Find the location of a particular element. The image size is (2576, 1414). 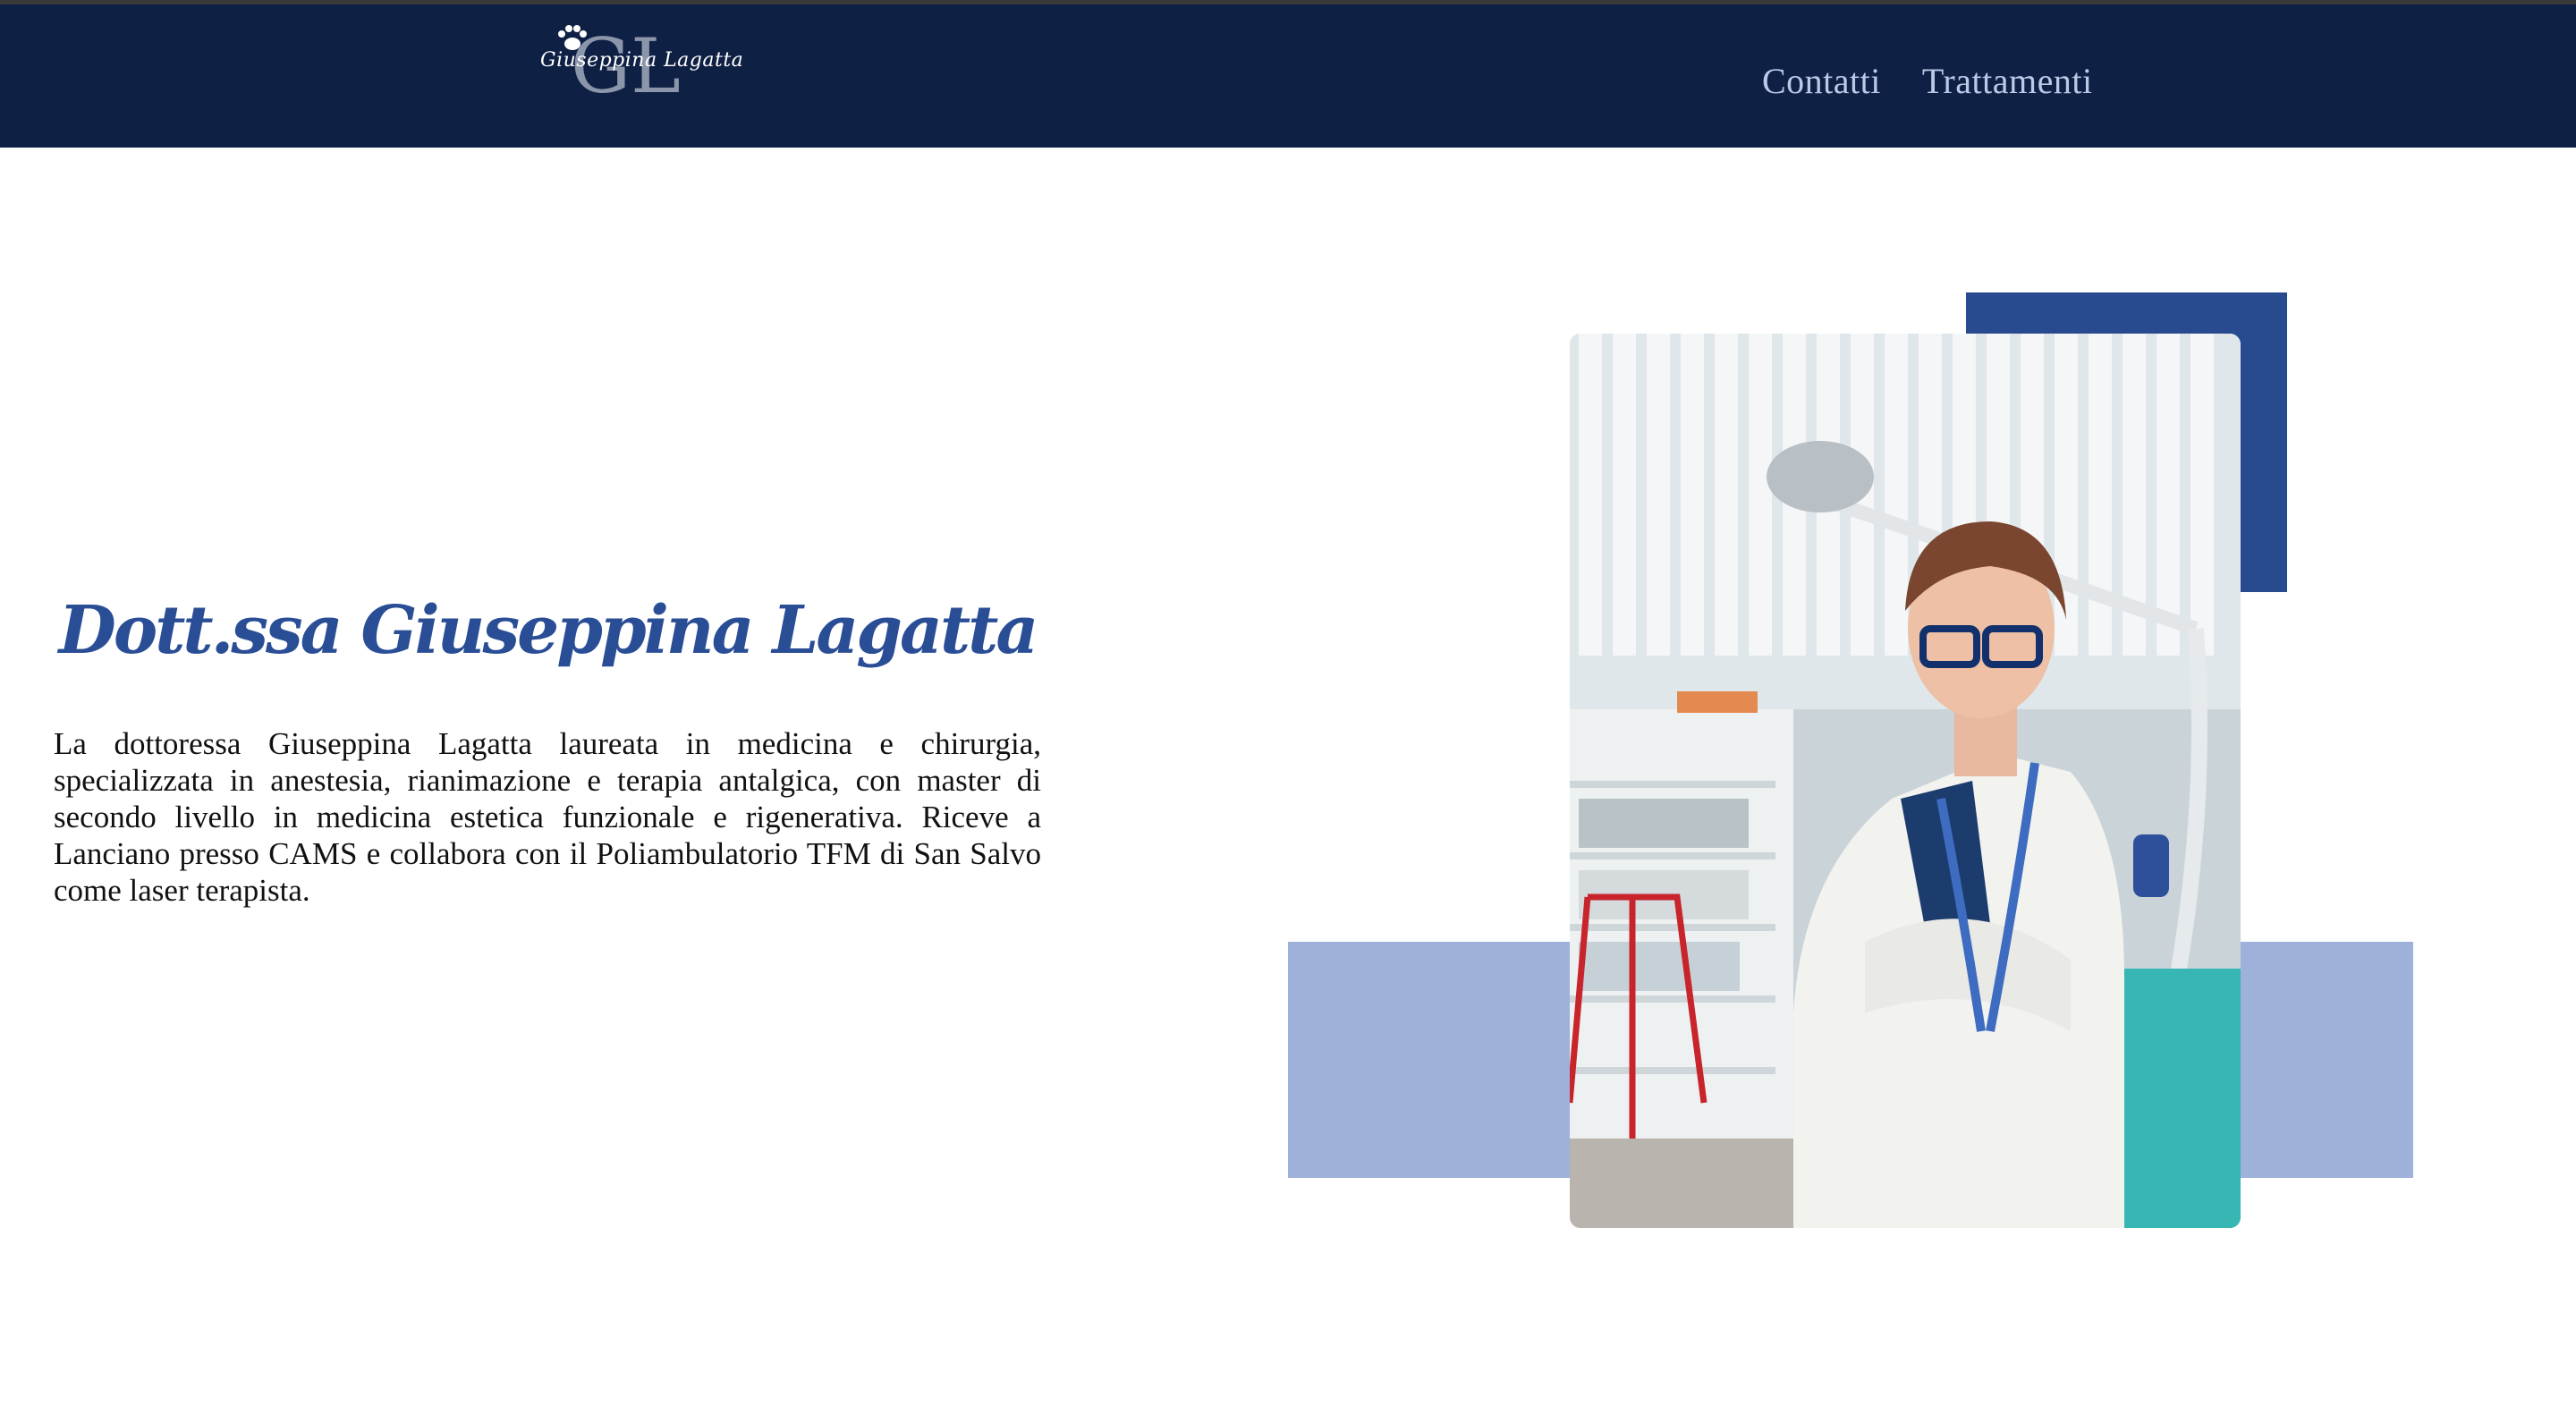

logo: GL Giuseppina Lagatta is located at coordinates (636, 61).